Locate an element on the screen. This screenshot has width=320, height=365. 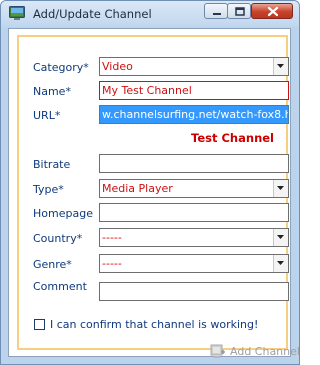
genre-select: ----- is located at coordinates (194, 263).